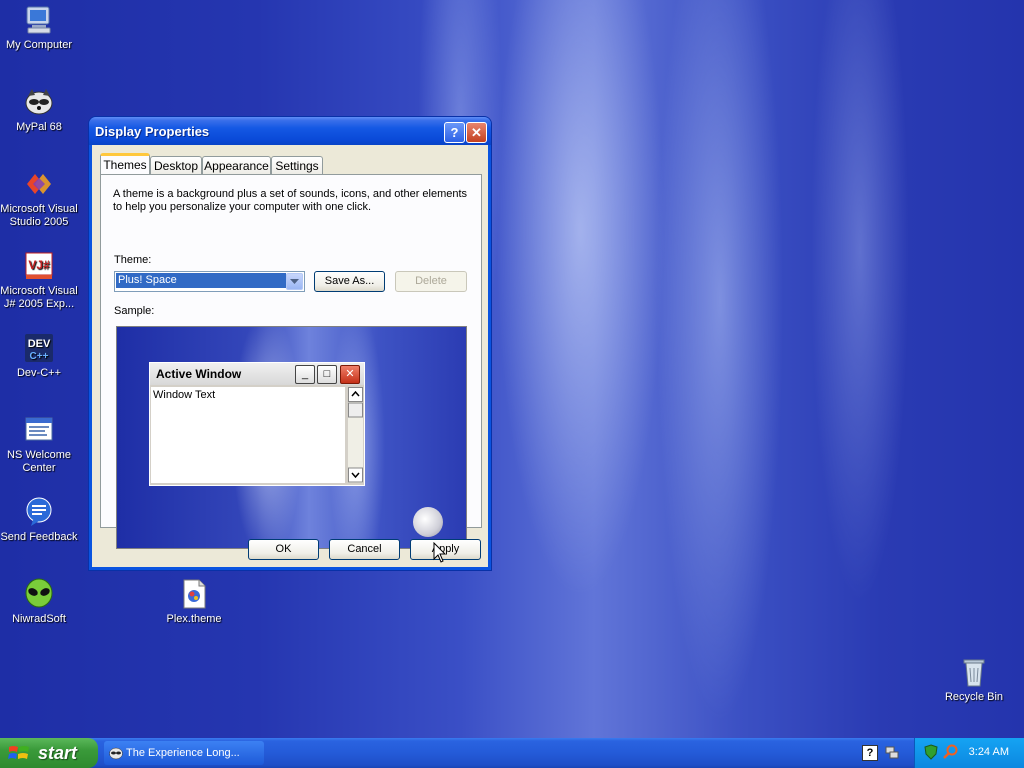 The width and height of the screenshot is (1024, 768). I want to click on minimize-icon: _, so click(305, 374).